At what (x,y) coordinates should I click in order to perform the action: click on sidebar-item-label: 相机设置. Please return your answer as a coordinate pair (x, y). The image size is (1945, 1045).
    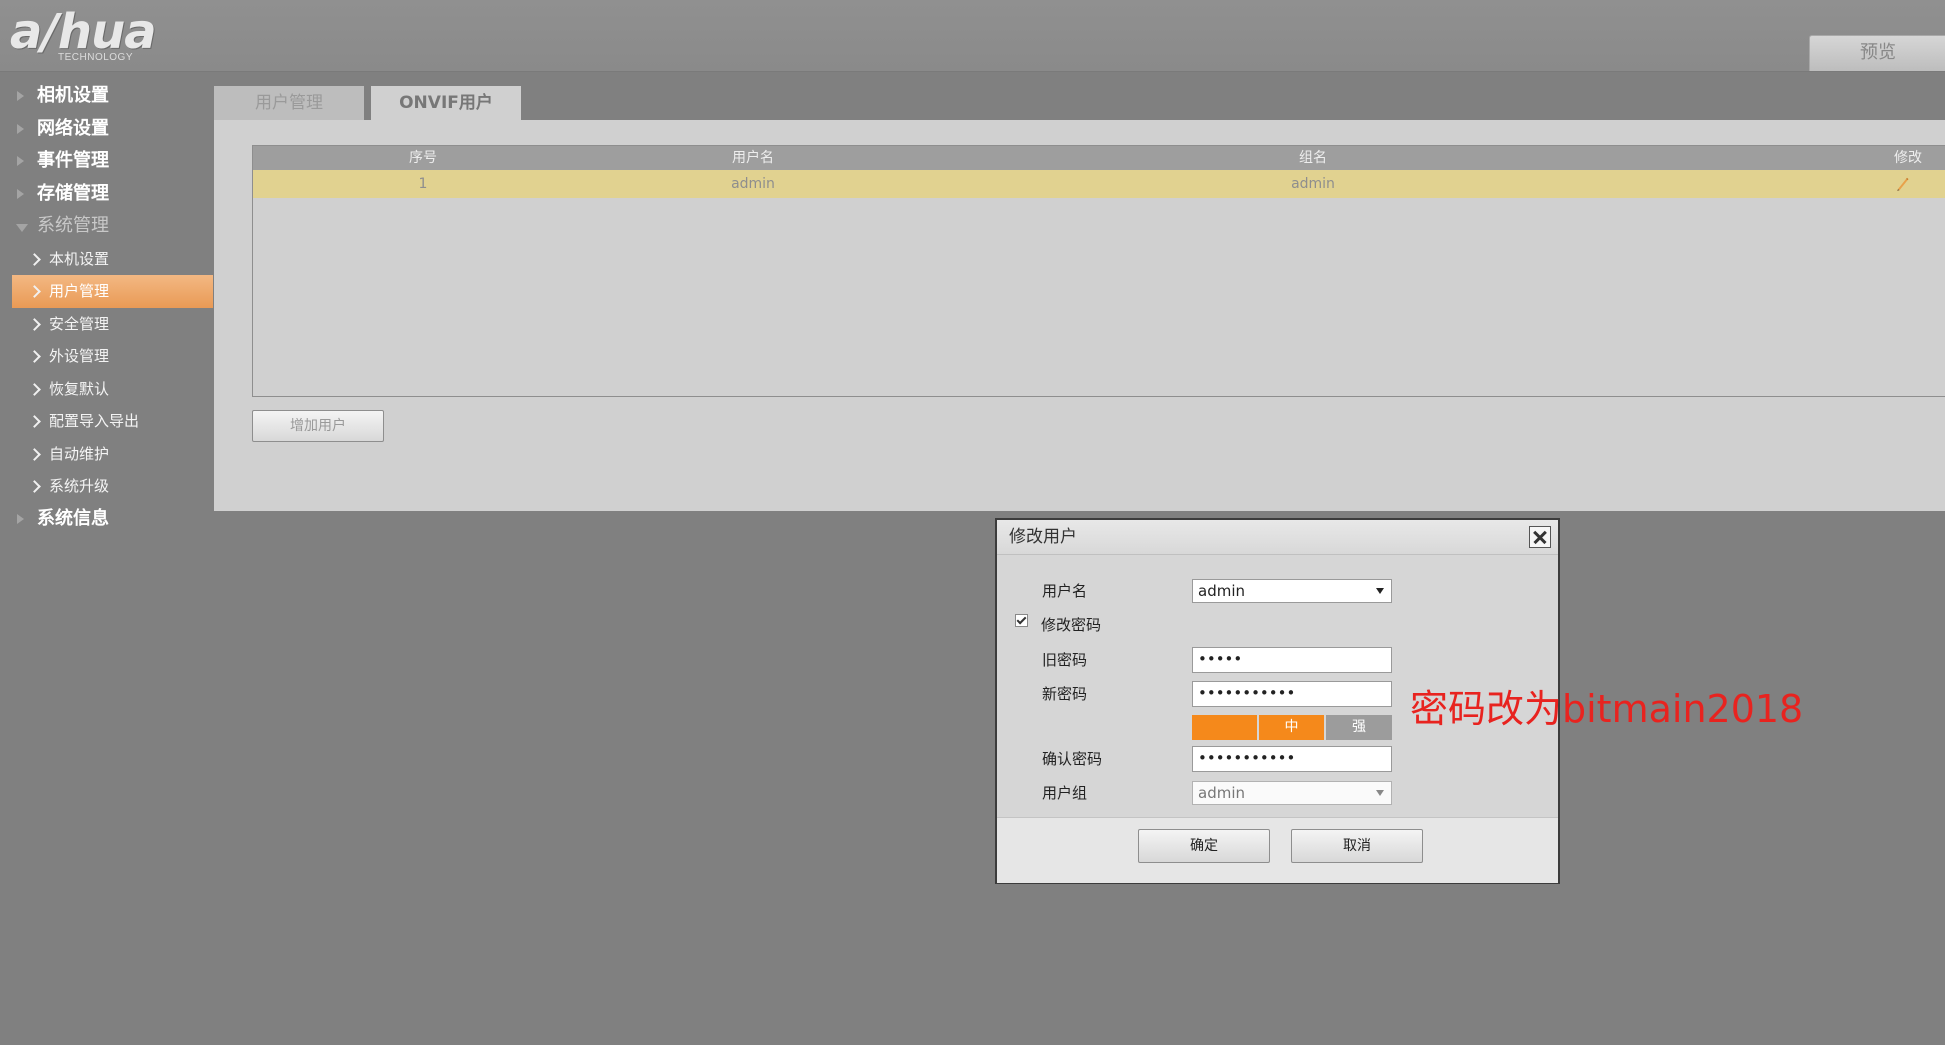
    Looking at the image, I should click on (73, 95).